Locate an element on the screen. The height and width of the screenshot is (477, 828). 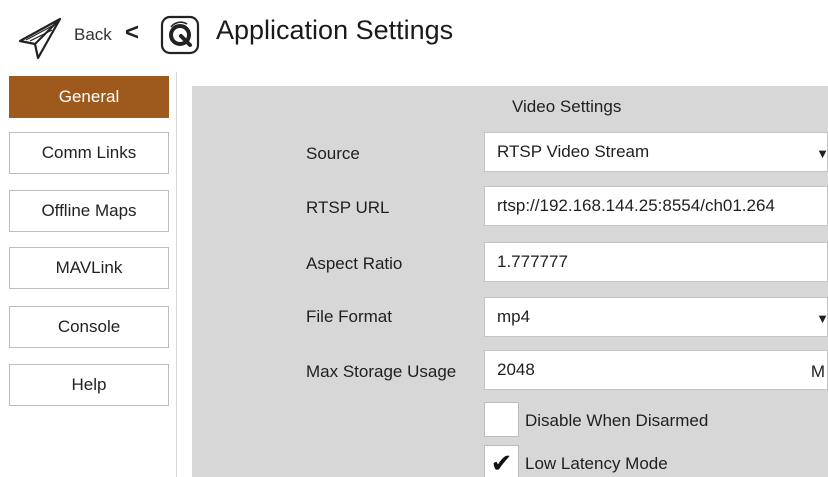
paper-plane-icon is located at coordinates (40, 38).